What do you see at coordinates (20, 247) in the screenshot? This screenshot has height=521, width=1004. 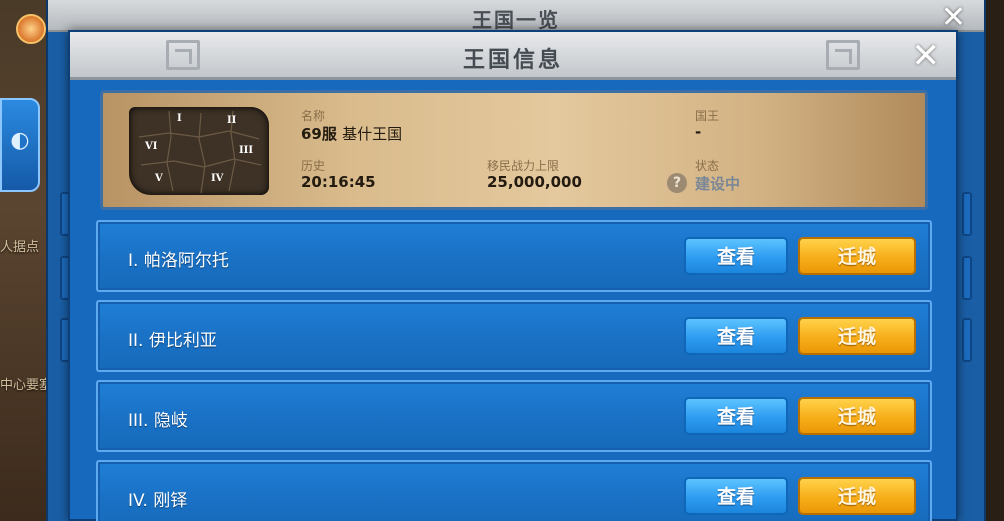 I see `background-label-stronghold: 人据点` at bounding box center [20, 247].